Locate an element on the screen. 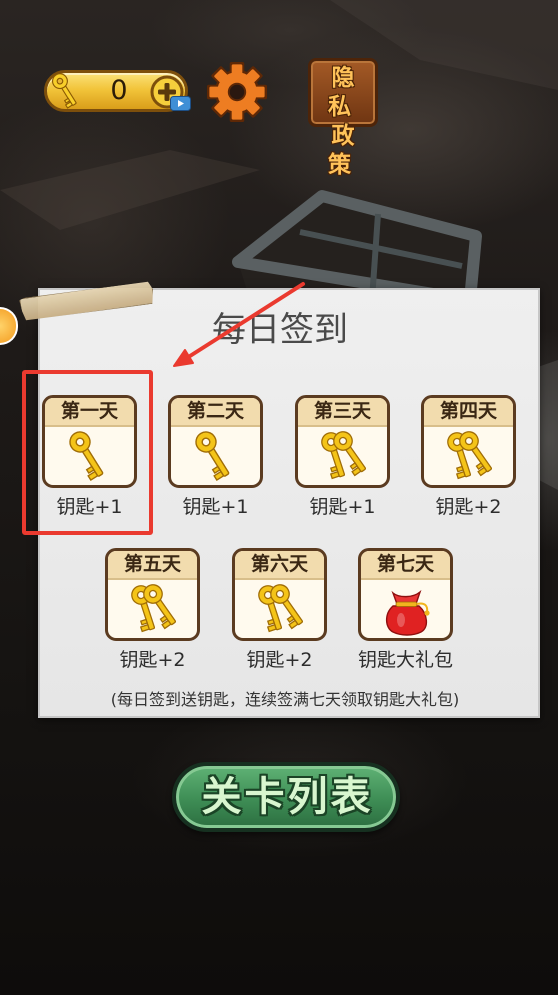 This screenshot has width=558, height=995. privacy-policy-button: 隐私 政策 is located at coordinates (343, 118).